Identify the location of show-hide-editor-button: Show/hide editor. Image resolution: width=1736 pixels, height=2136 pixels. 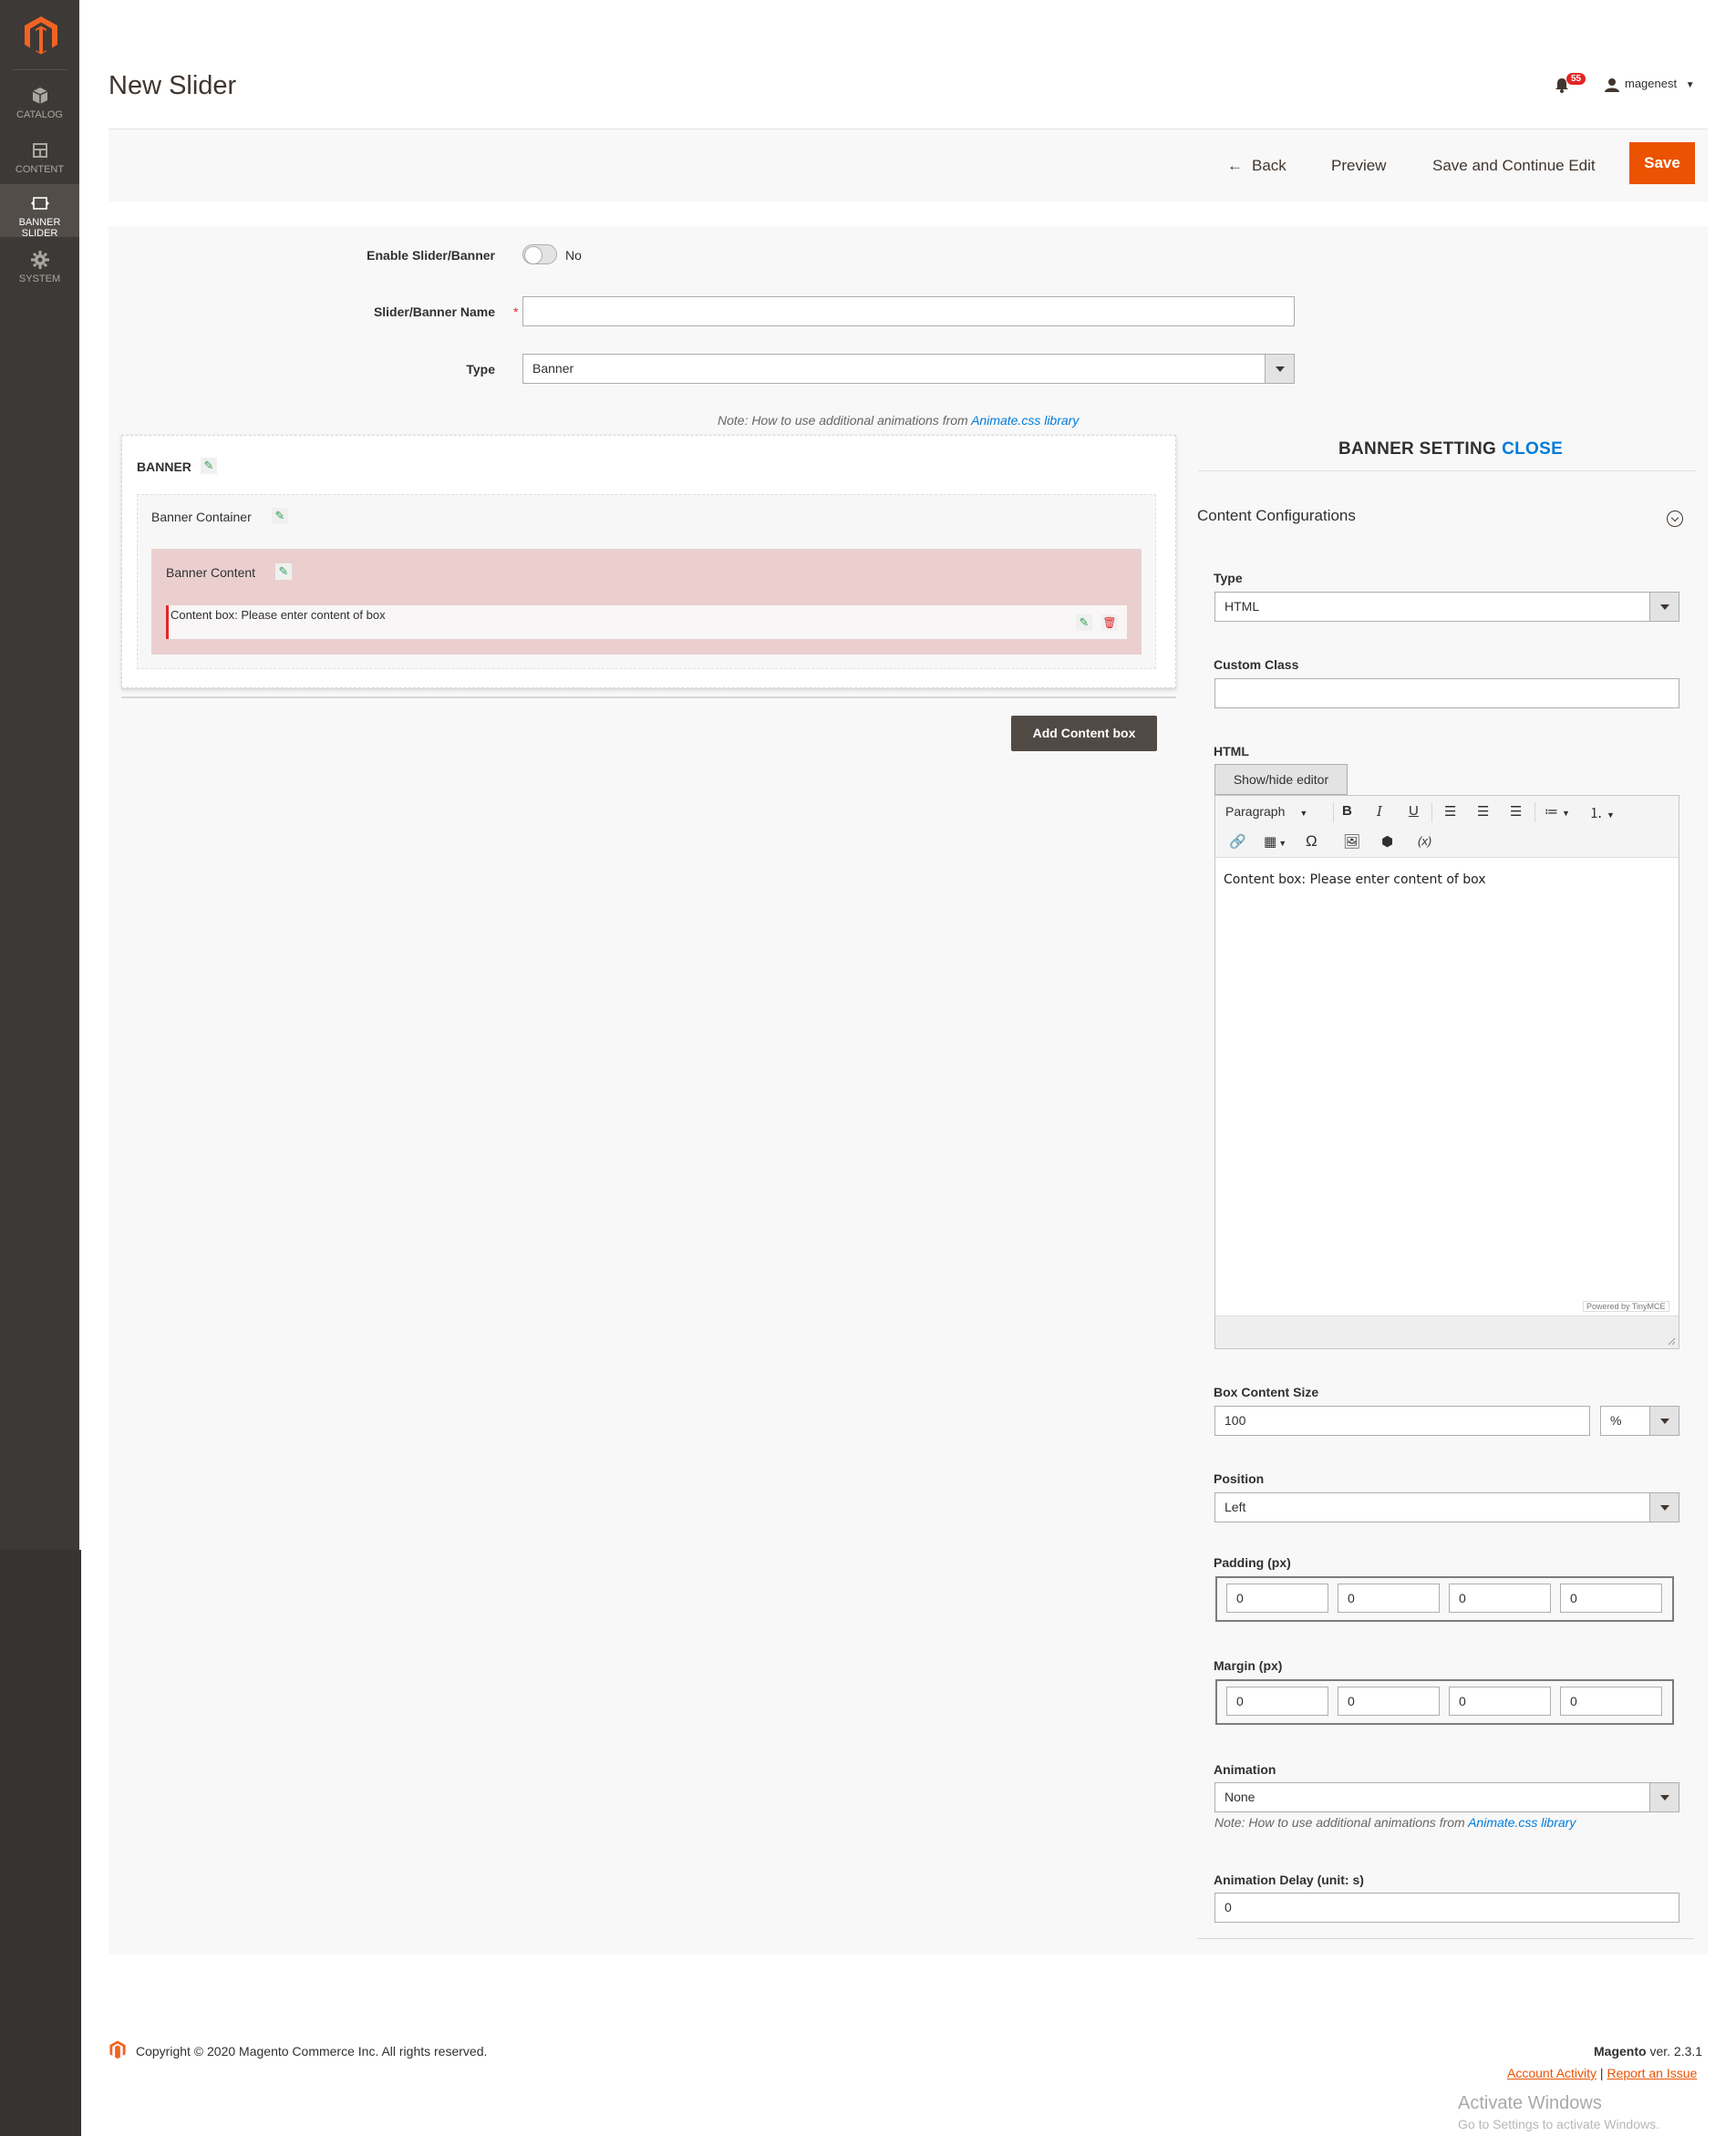
(1281, 780).